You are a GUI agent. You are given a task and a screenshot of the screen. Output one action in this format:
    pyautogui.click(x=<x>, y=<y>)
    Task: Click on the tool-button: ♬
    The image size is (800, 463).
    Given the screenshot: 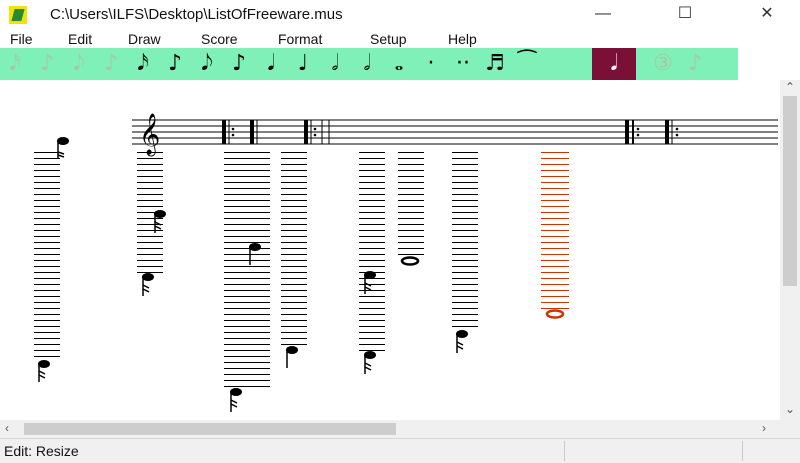 What is the action you would take?
    pyautogui.click(x=495, y=64)
    